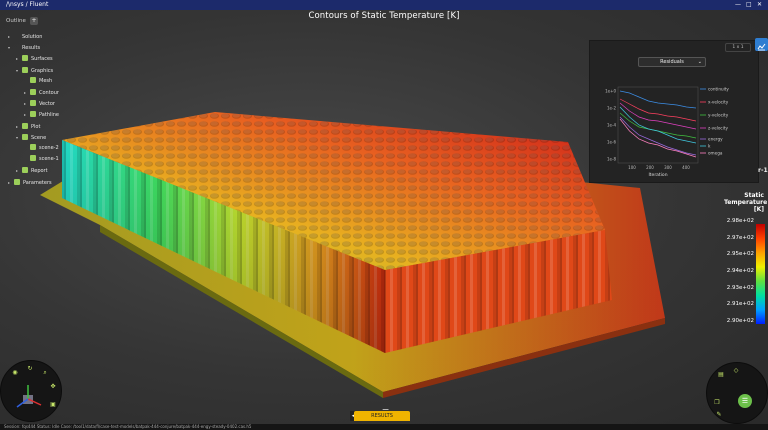 This screenshot has width=768, height=430. I want to click on residual-line-continuity, so click(658, 99).